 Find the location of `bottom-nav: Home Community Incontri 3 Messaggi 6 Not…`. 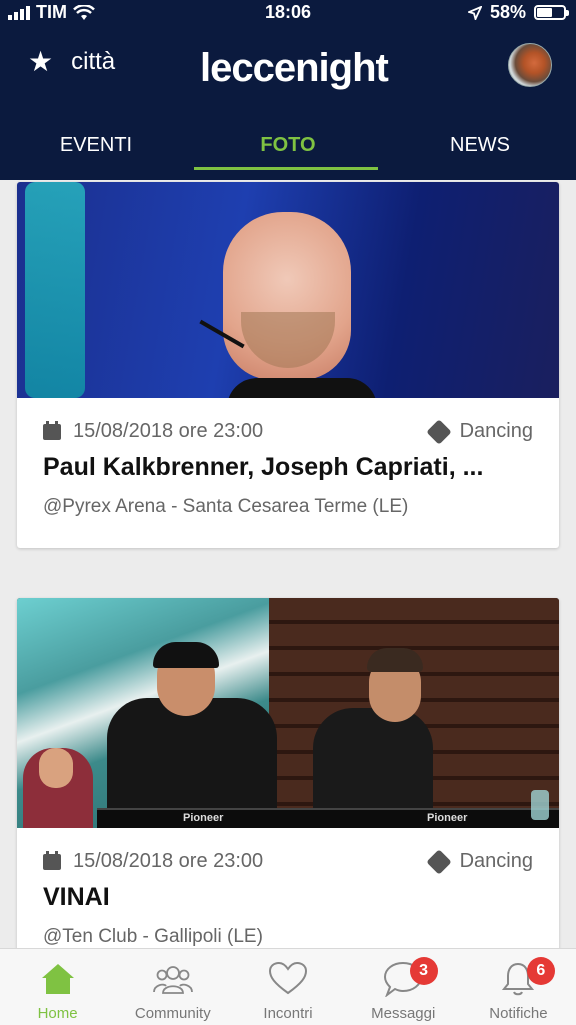

bottom-nav: Home Community Incontri 3 Messaggi 6 Not… is located at coordinates (288, 986).